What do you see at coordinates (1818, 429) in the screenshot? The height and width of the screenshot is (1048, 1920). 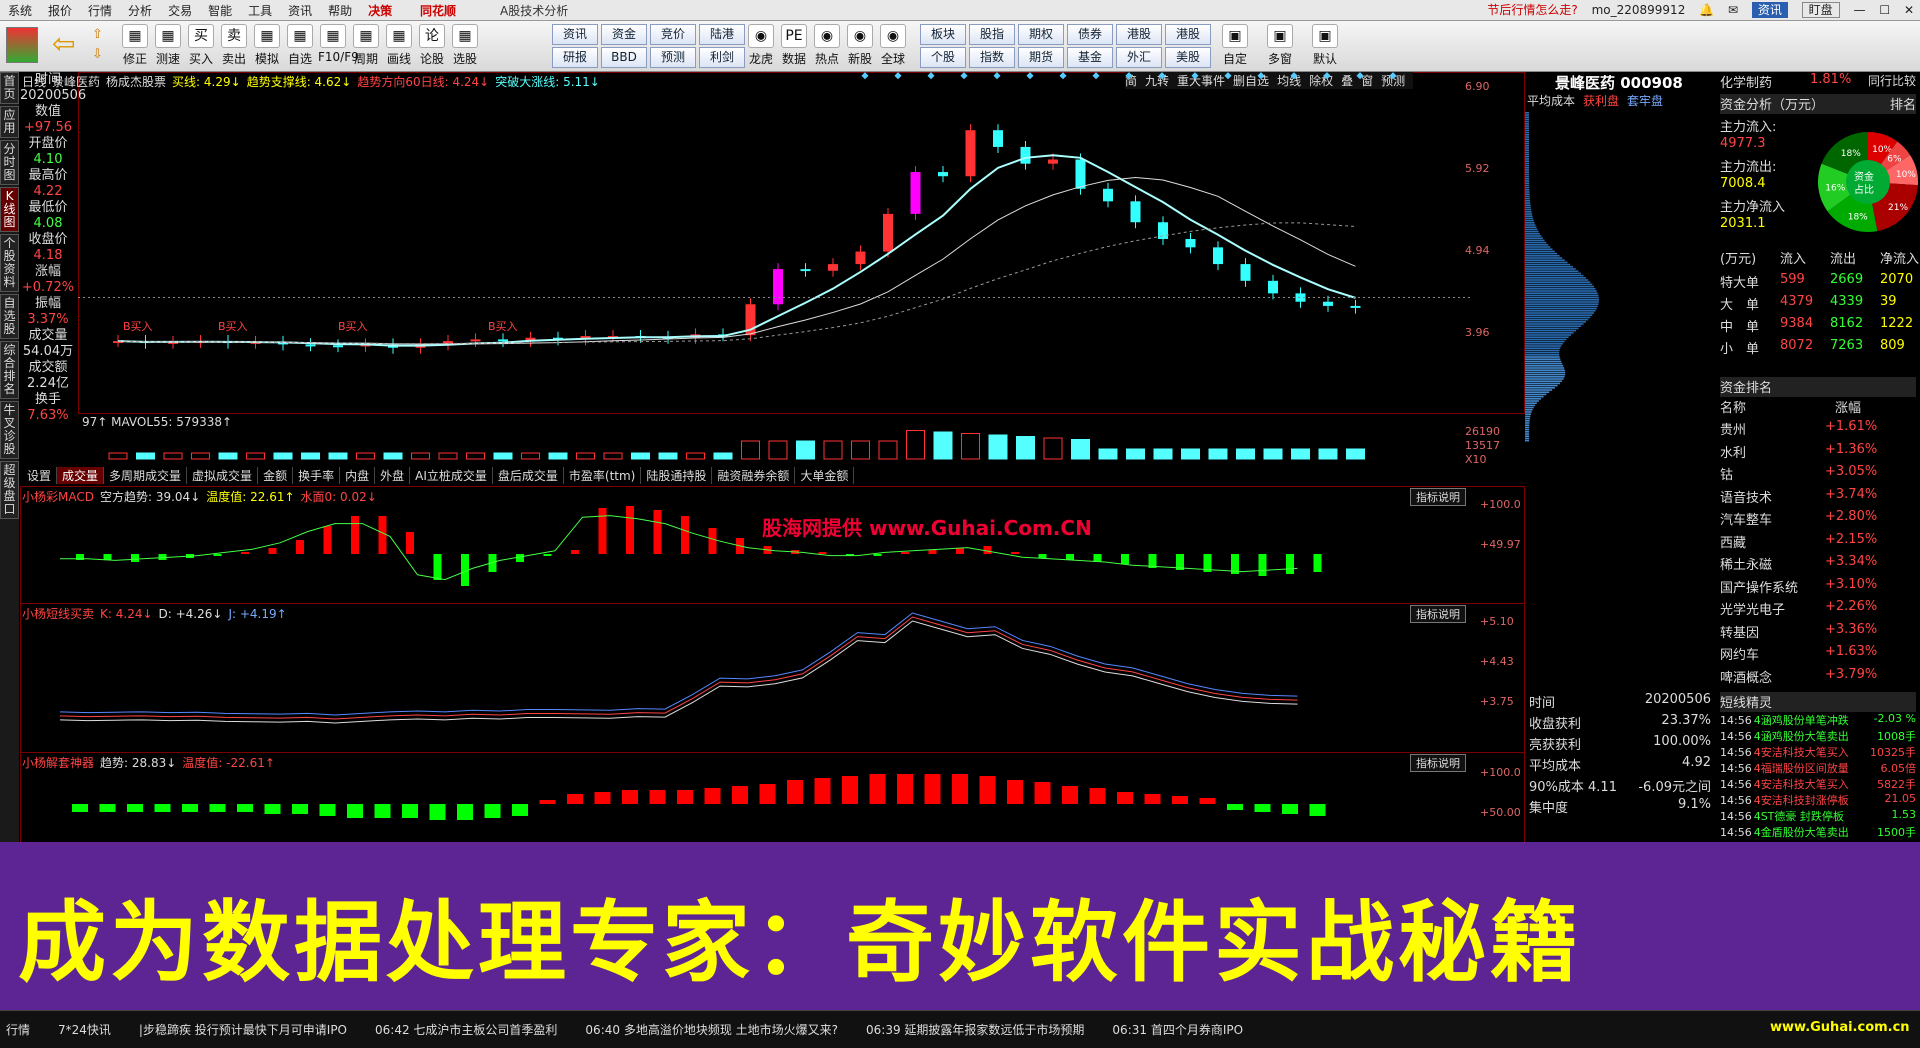 I see `rank-row: 贵州 +1.61%` at bounding box center [1818, 429].